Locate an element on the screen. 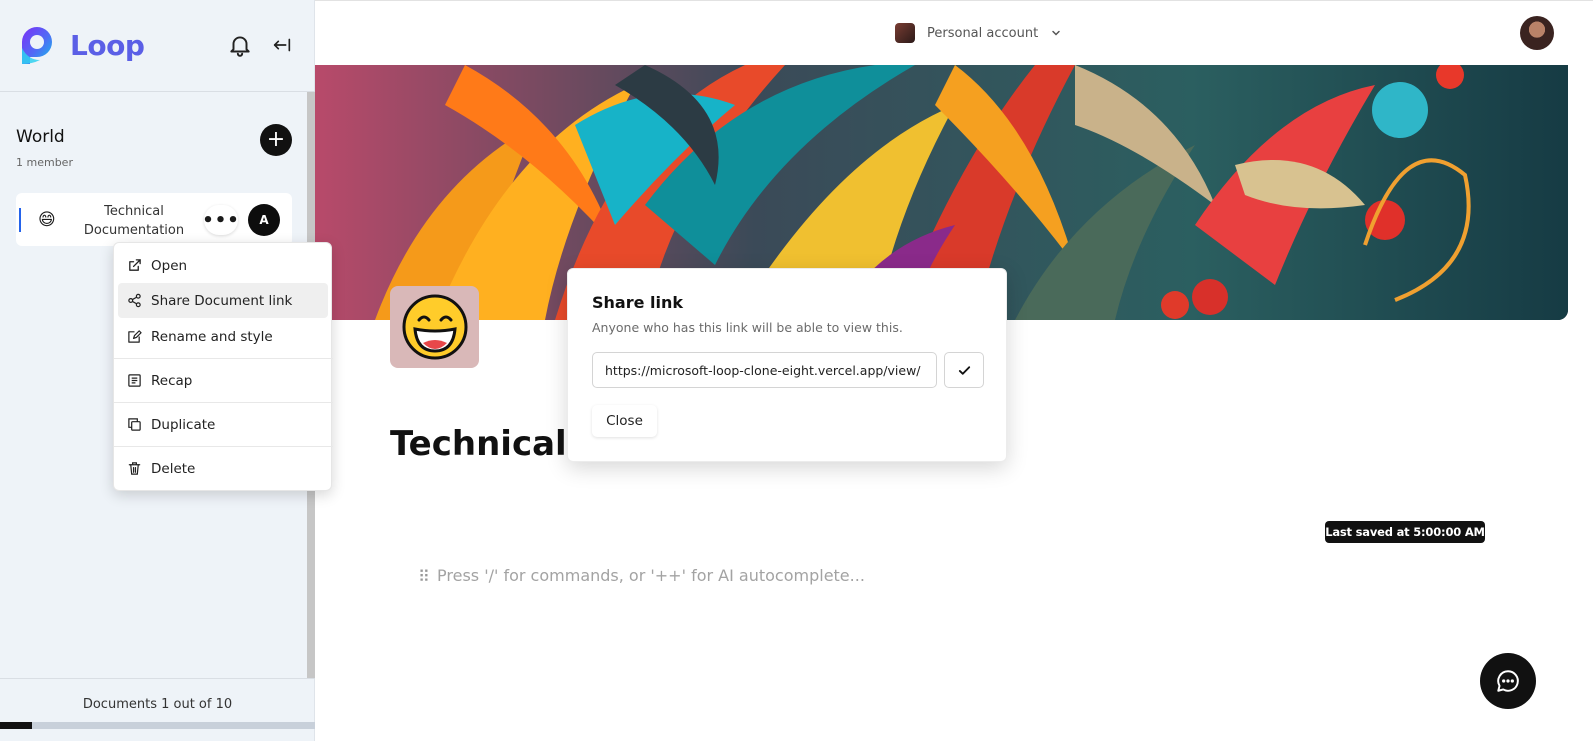 The image size is (1593, 741). menu-item-duplicate: Duplicate is located at coordinates (223, 424).